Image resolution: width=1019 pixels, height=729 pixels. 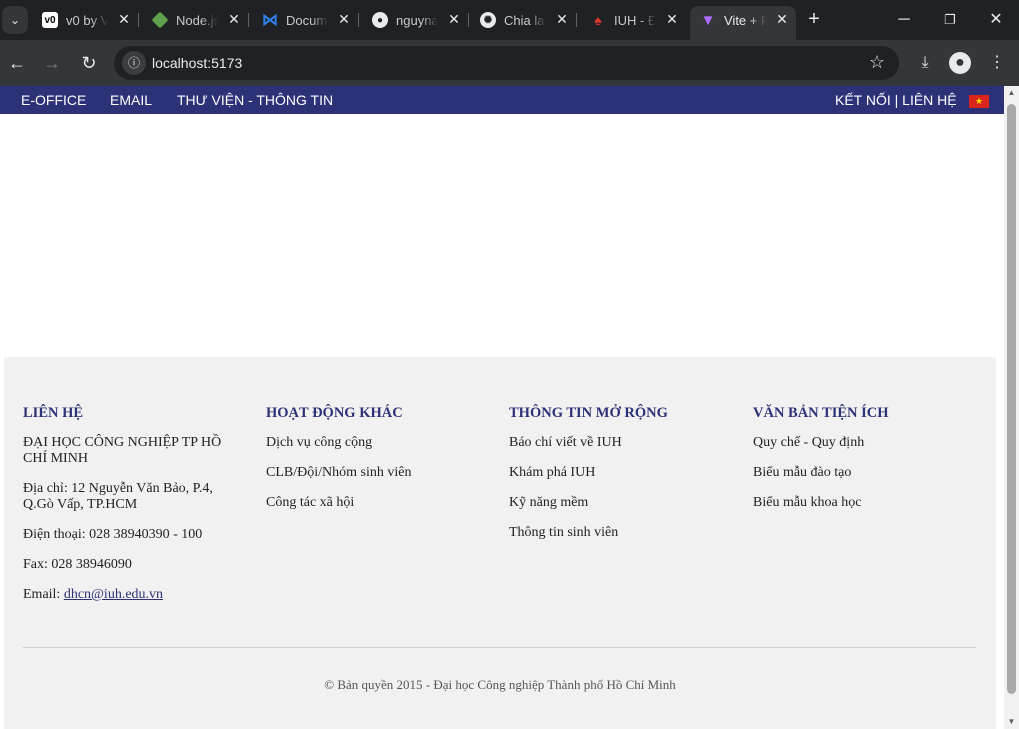 What do you see at coordinates (821, 413) in the screenshot?
I see `footer-heading: VĂN BẢN TIỆN ÍCH` at bounding box center [821, 413].